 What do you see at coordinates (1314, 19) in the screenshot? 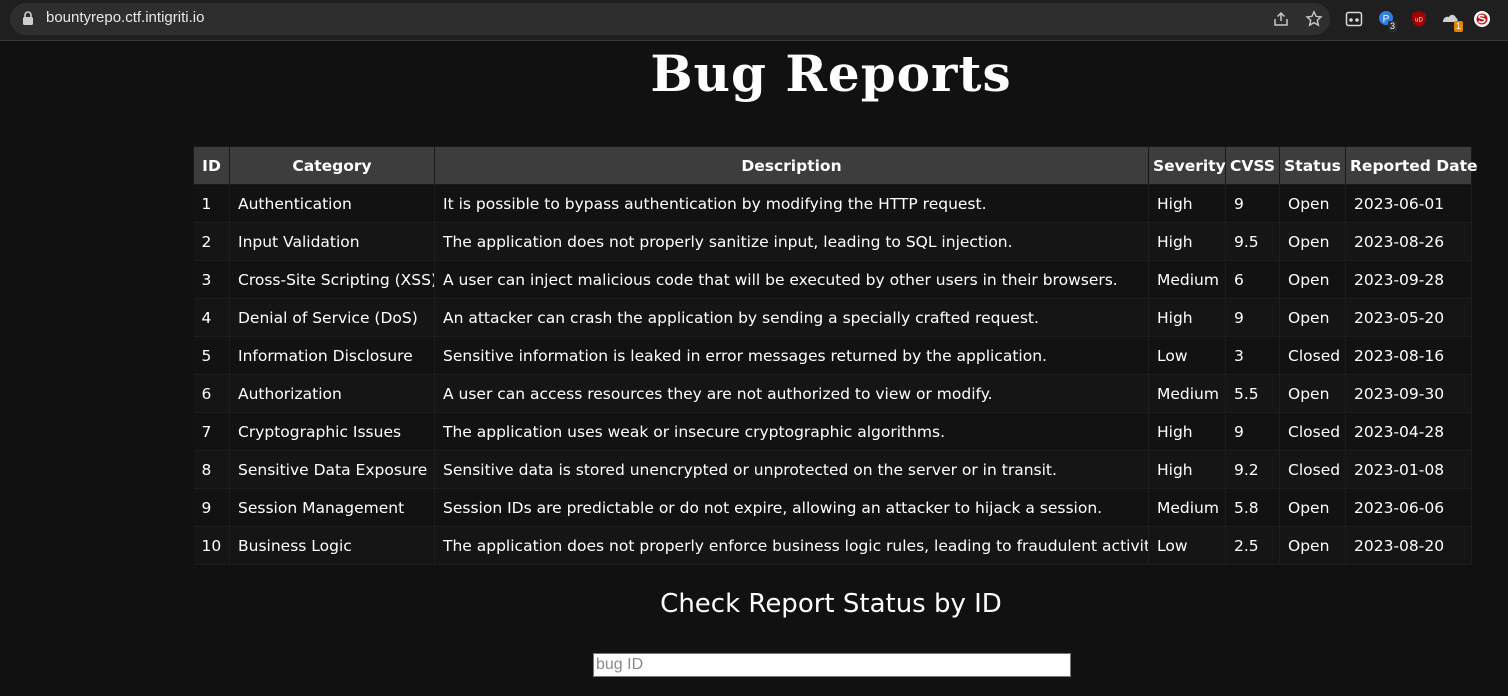
I see `star-icon` at bounding box center [1314, 19].